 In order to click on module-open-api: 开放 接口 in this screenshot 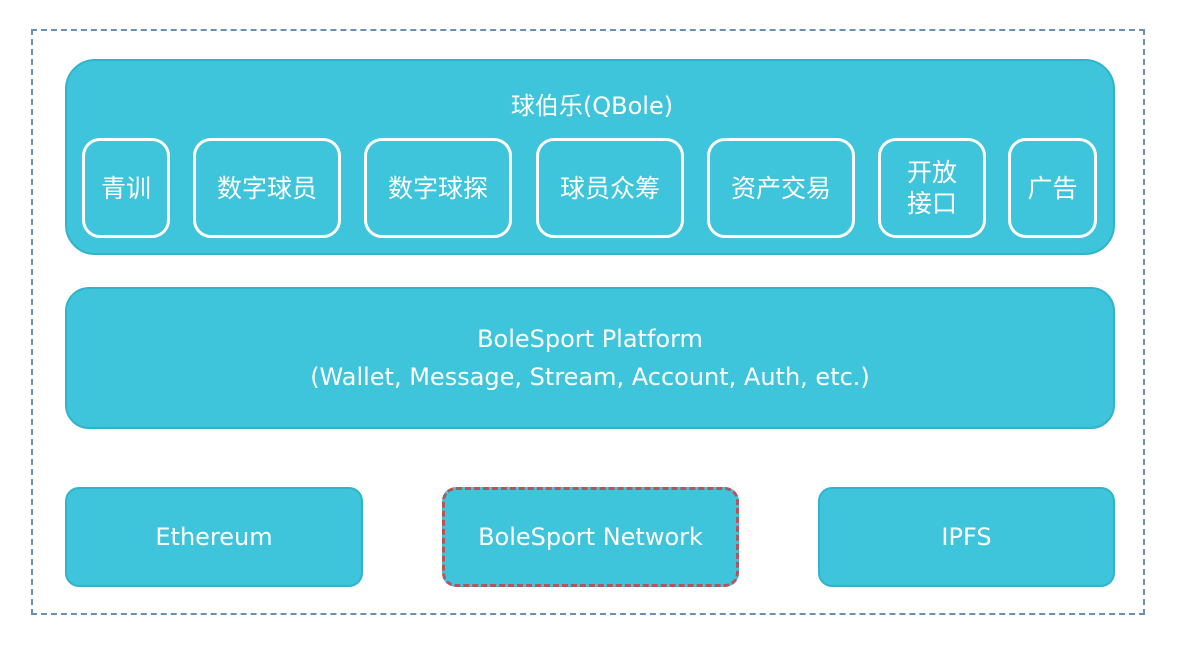, I will do `click(932, 188)`.